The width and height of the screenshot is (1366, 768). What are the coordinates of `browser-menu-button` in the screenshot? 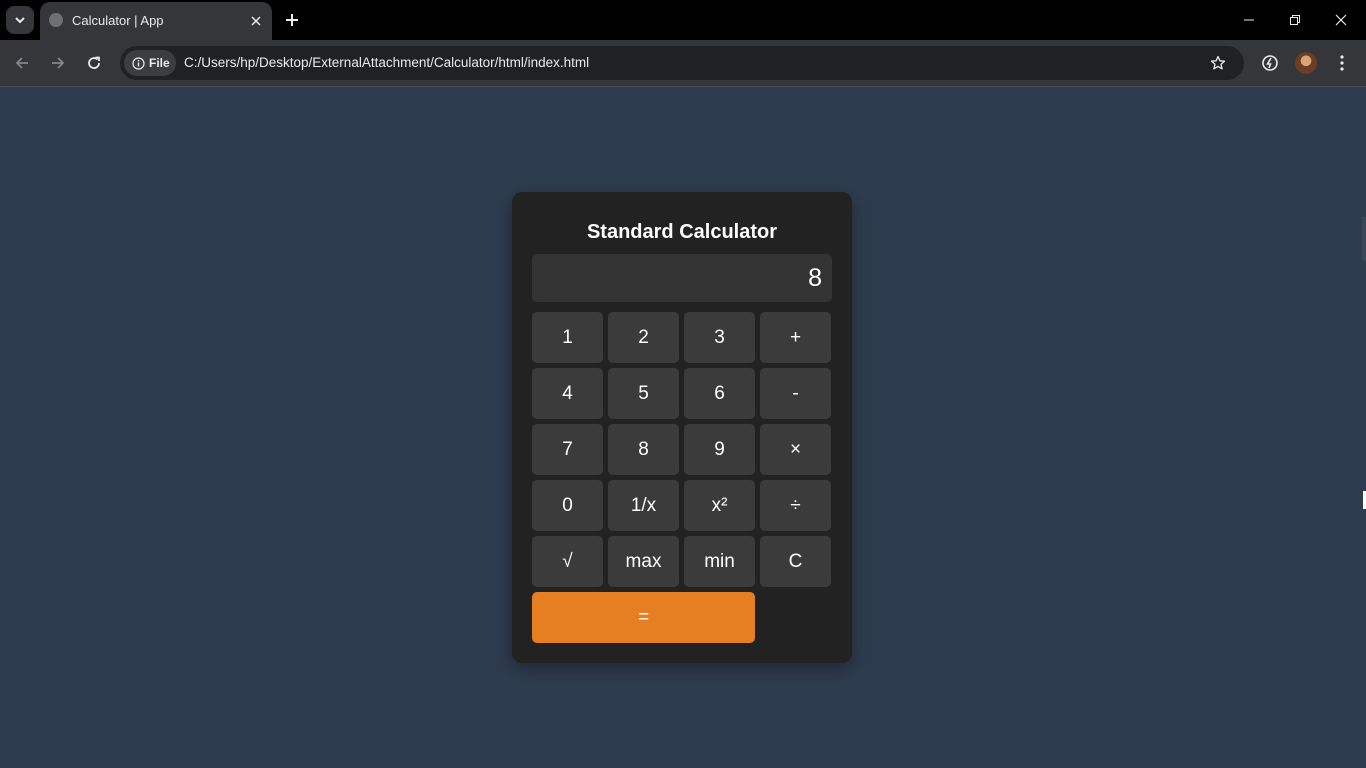 It's located at (1342, 63).